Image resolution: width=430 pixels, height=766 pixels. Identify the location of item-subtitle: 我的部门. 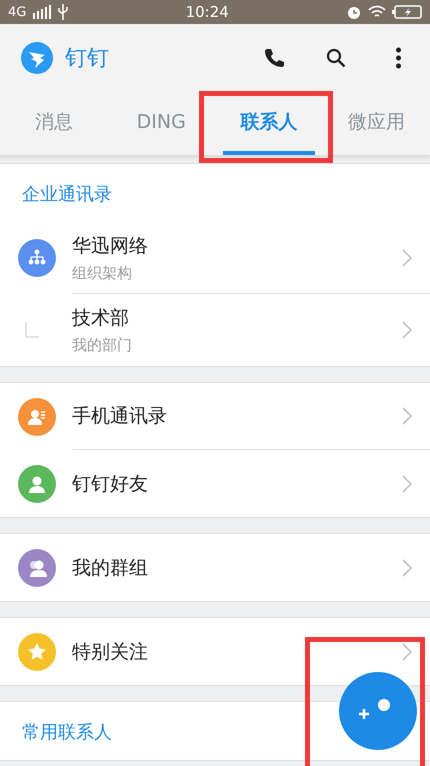
(102, 345).